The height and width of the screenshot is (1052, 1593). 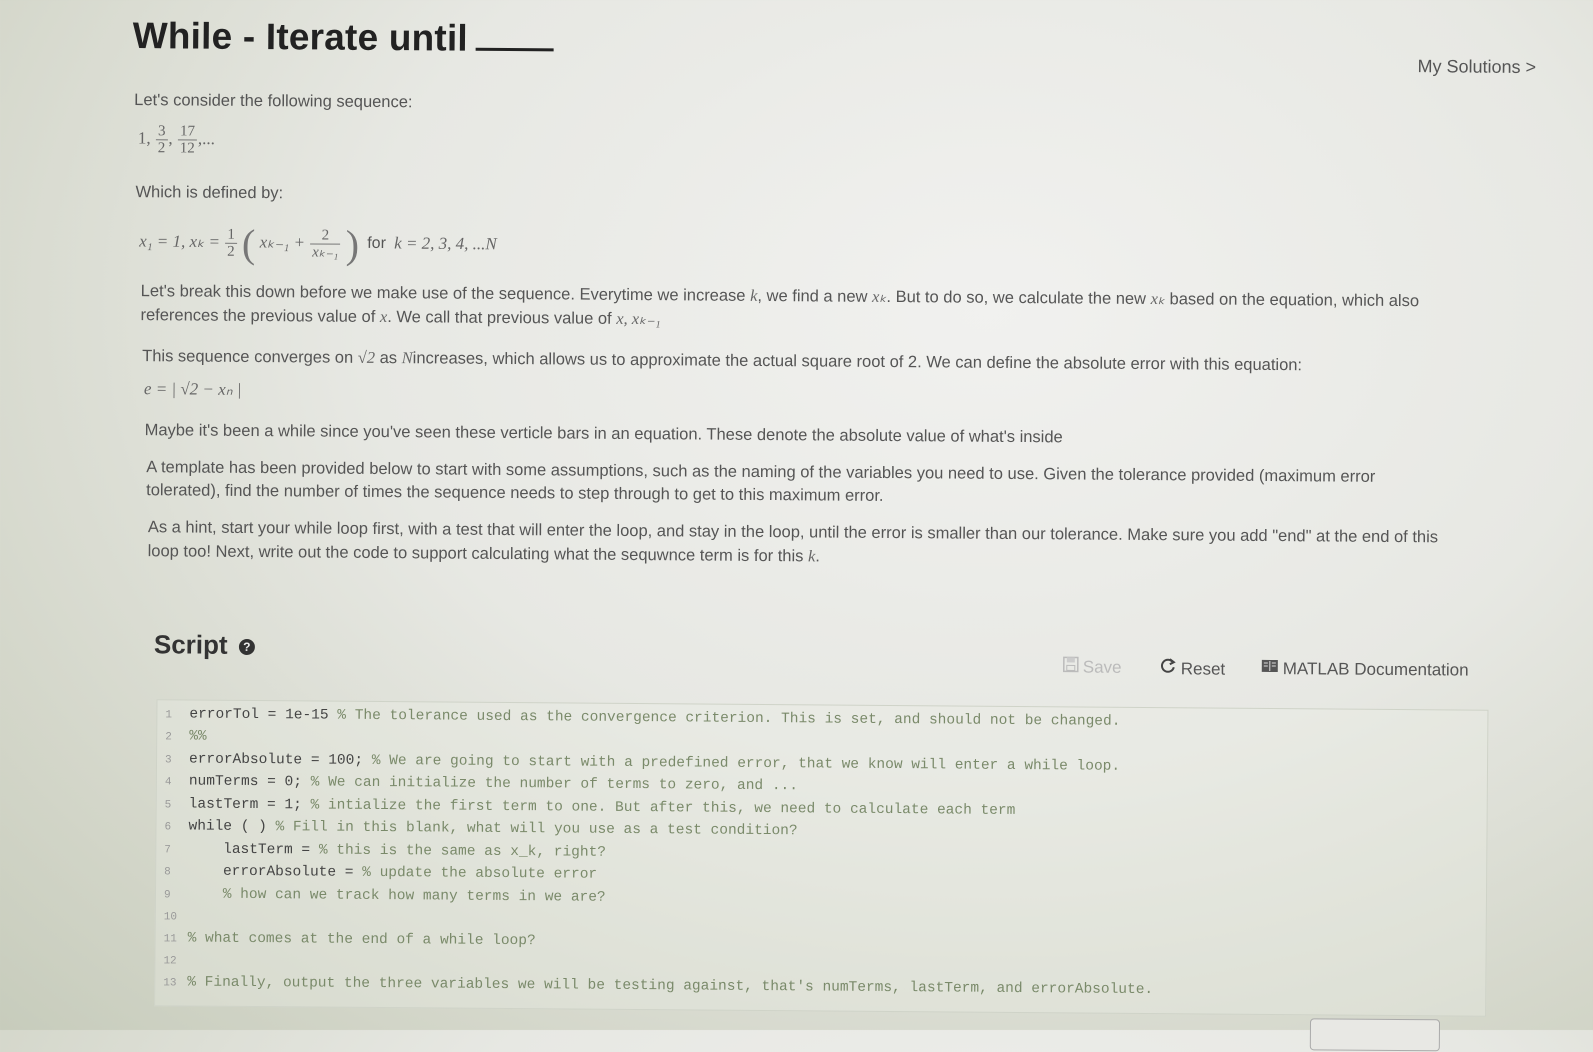 What do you see at coordinates (231, 235) in the screenshot?
I see `def-half-num: 1` at bounding box center [231, 235].